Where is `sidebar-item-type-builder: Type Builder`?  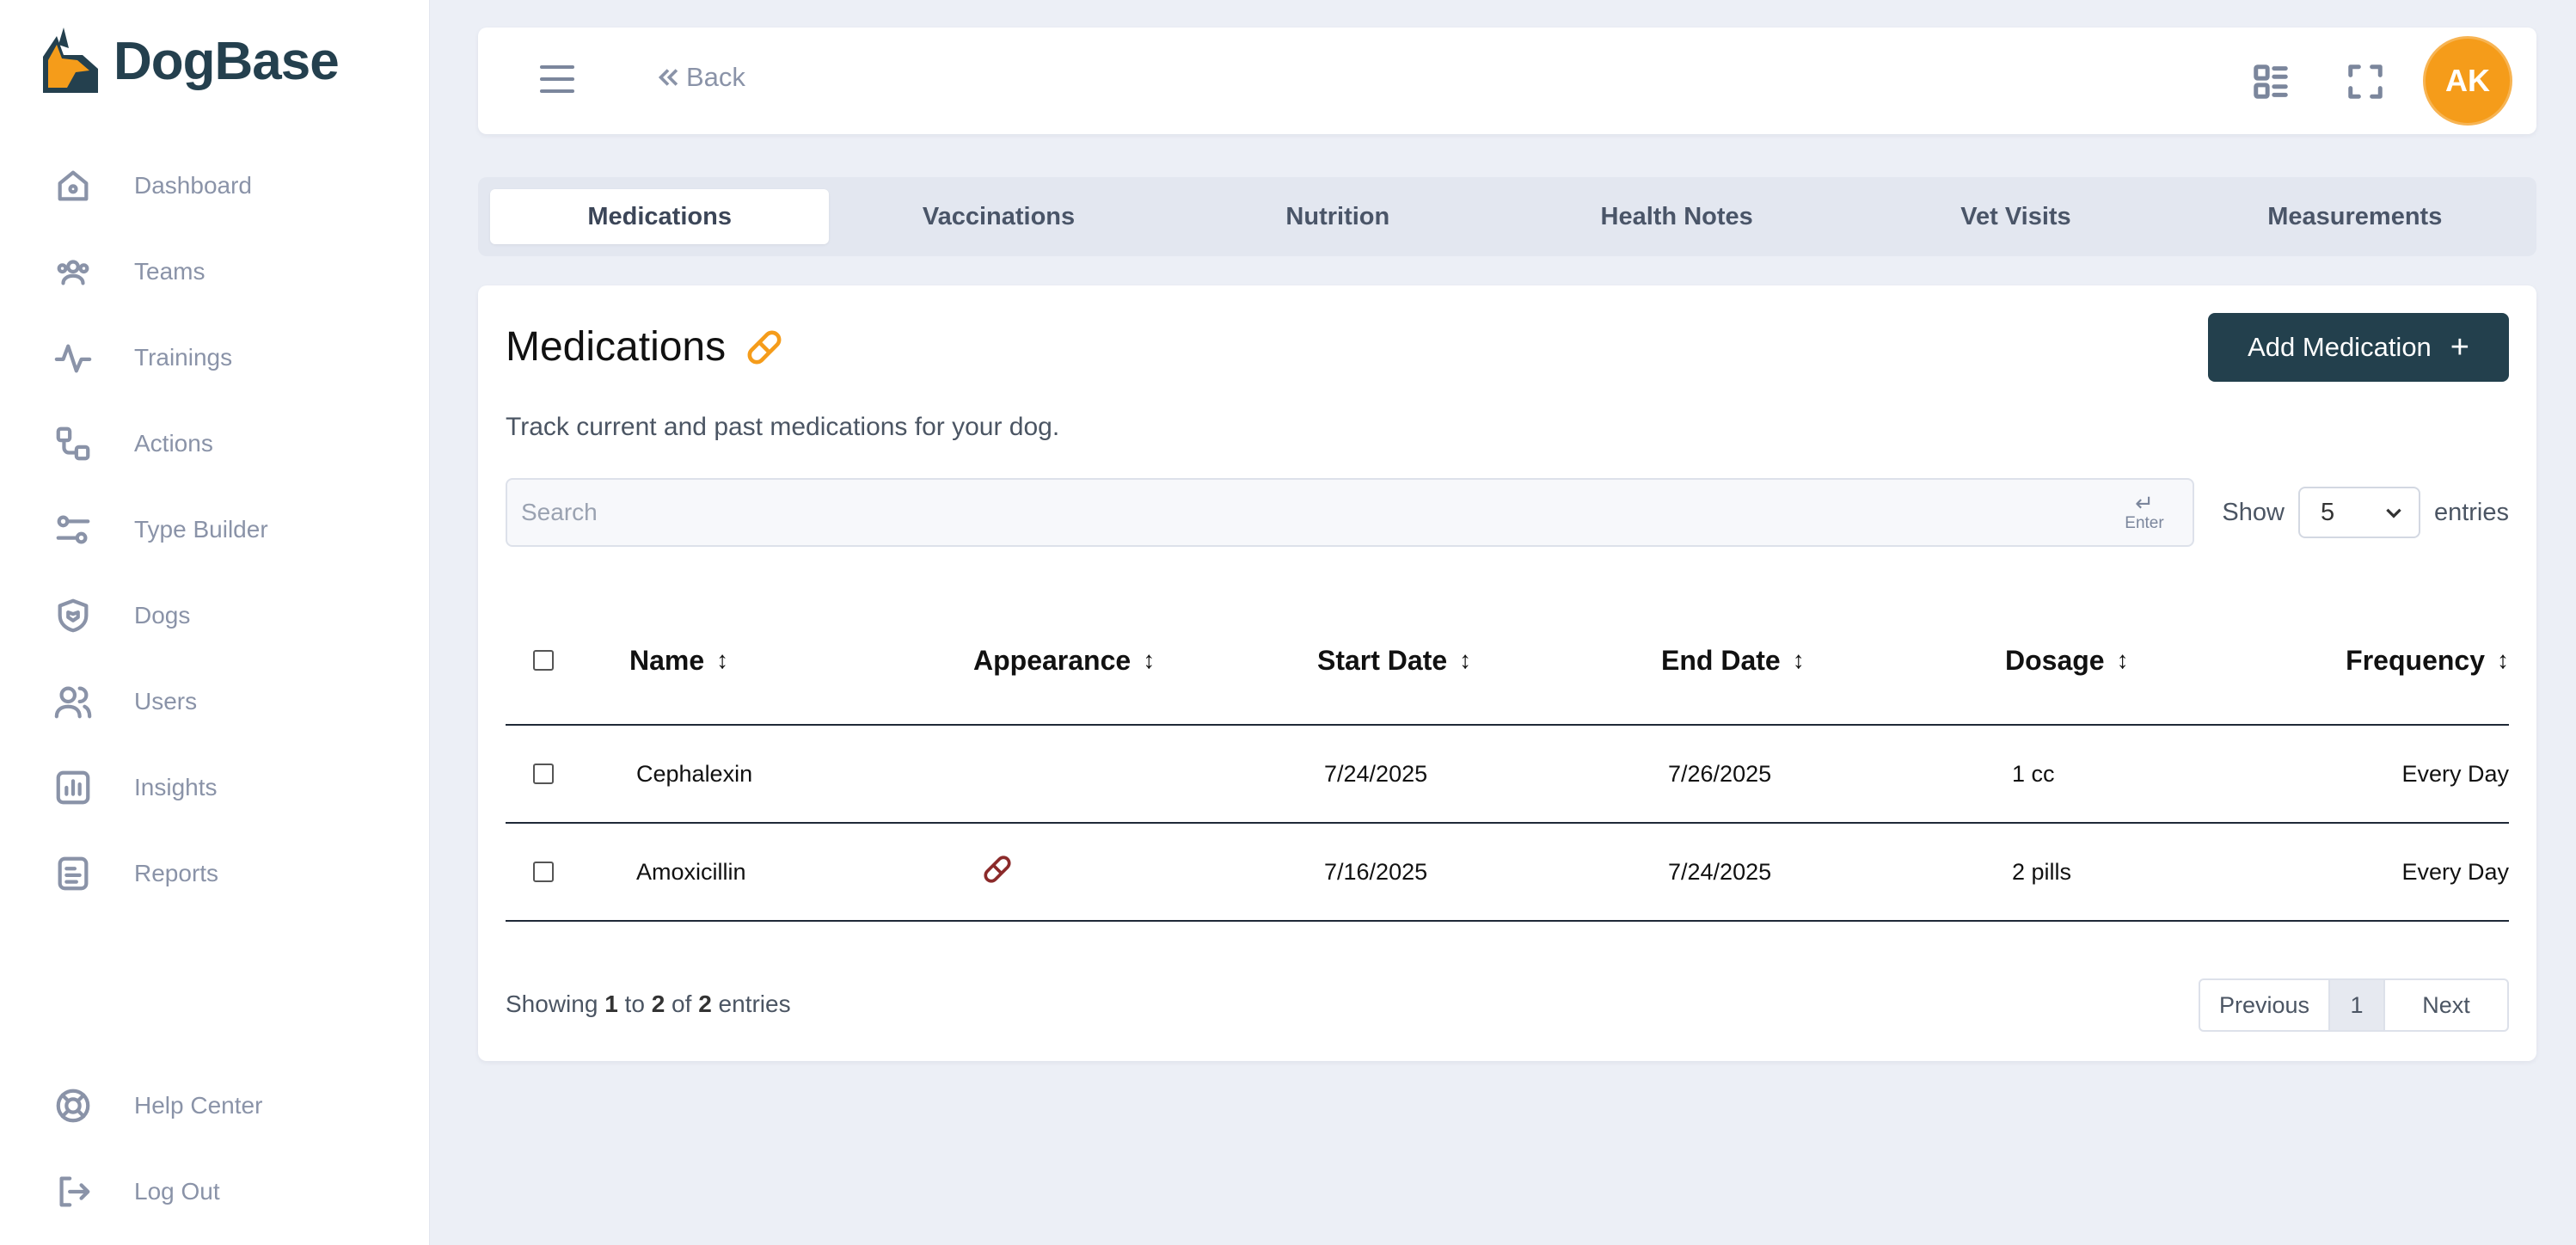 sidebar-item-type-builder: Type Builder is located at coordinates (215, 530).